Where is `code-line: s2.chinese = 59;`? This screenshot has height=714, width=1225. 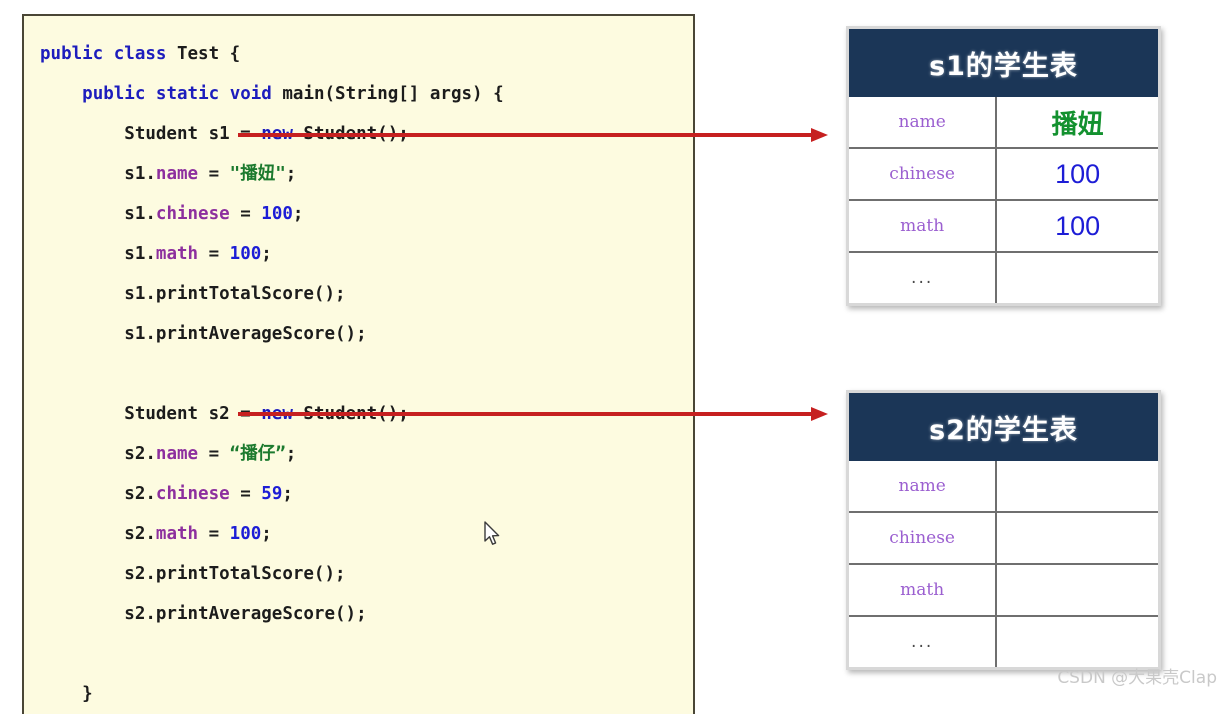 code-line: s2.chinese = 59; is located at coordinates (272, 494).